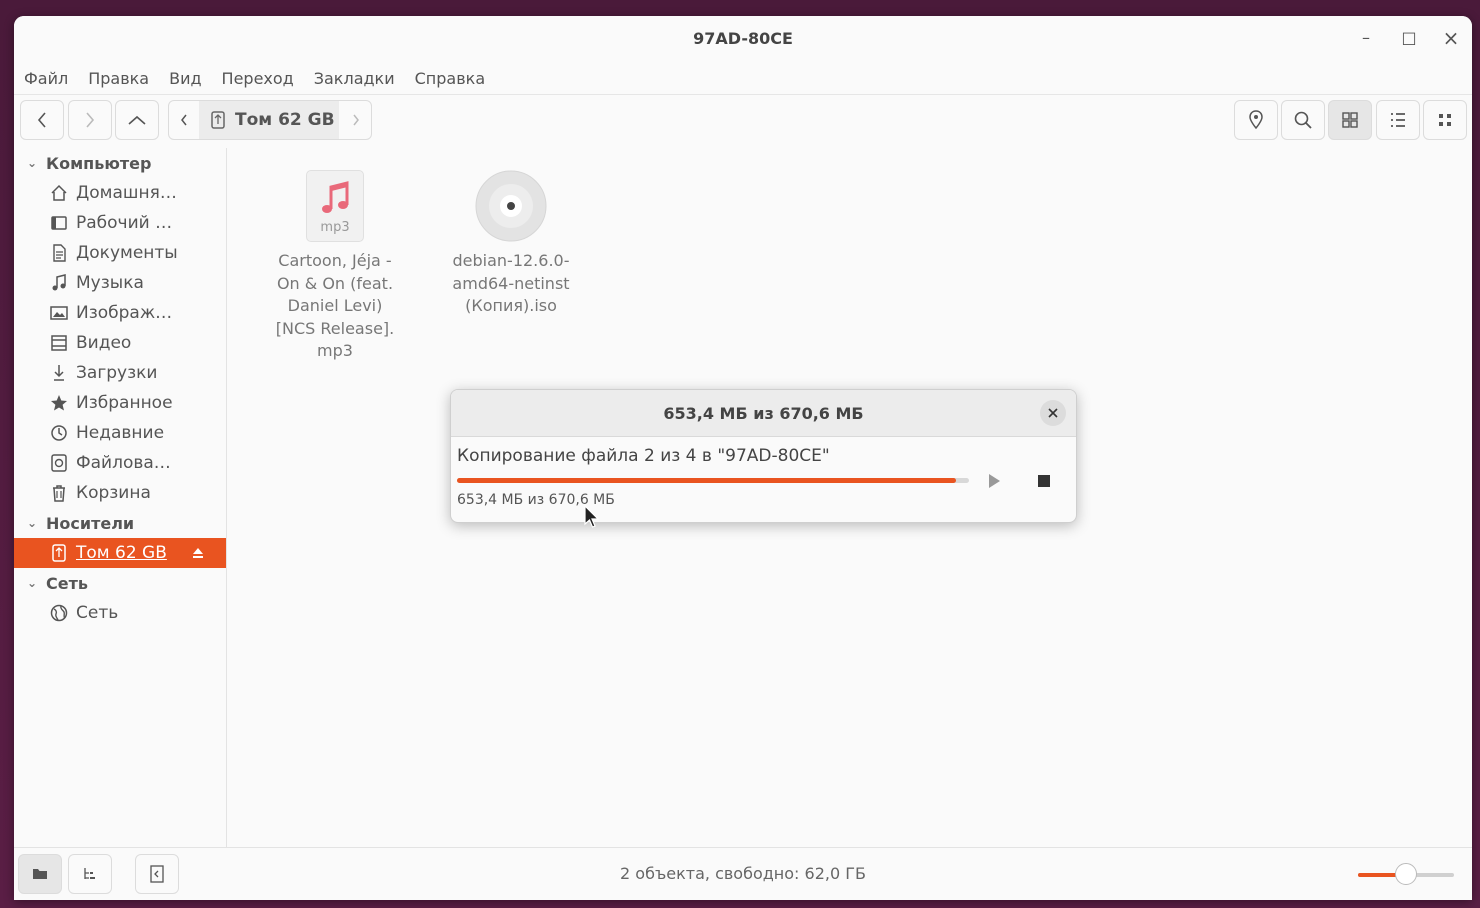 The image size is (1480, 908). Describe the element at coordinates (42, 120) in the screenshot. I see `back-button` at that location.